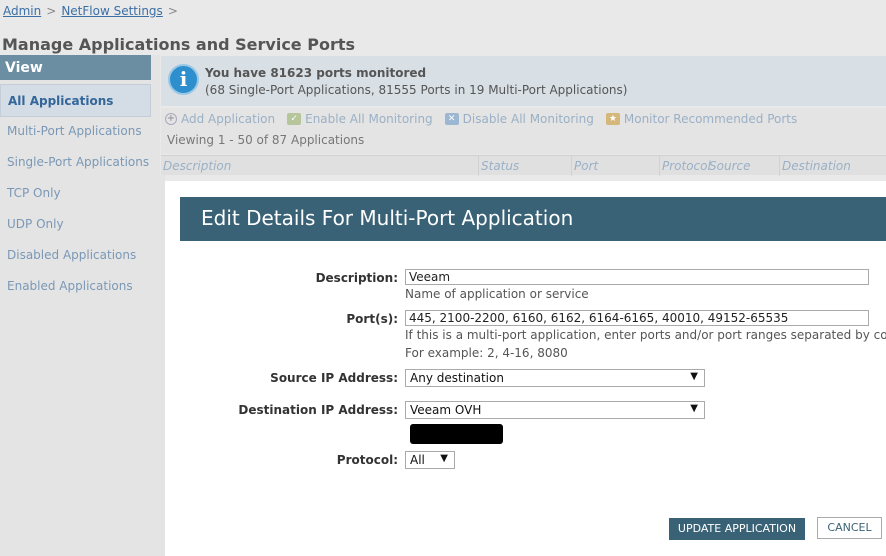 The image size is (886, 556). I want to click on add-application-button: + Add Application, so click(220, 119).